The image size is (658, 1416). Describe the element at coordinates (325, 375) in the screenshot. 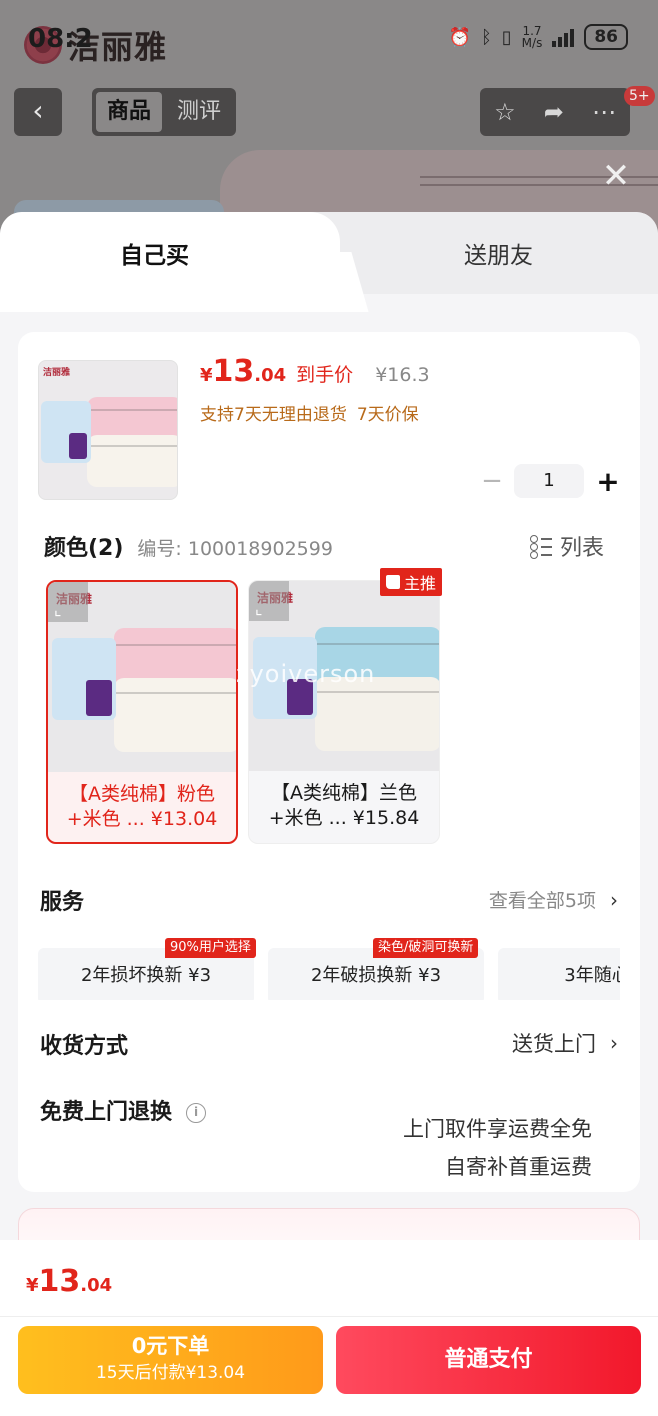

I see `price-tag: 到手价` at that location.